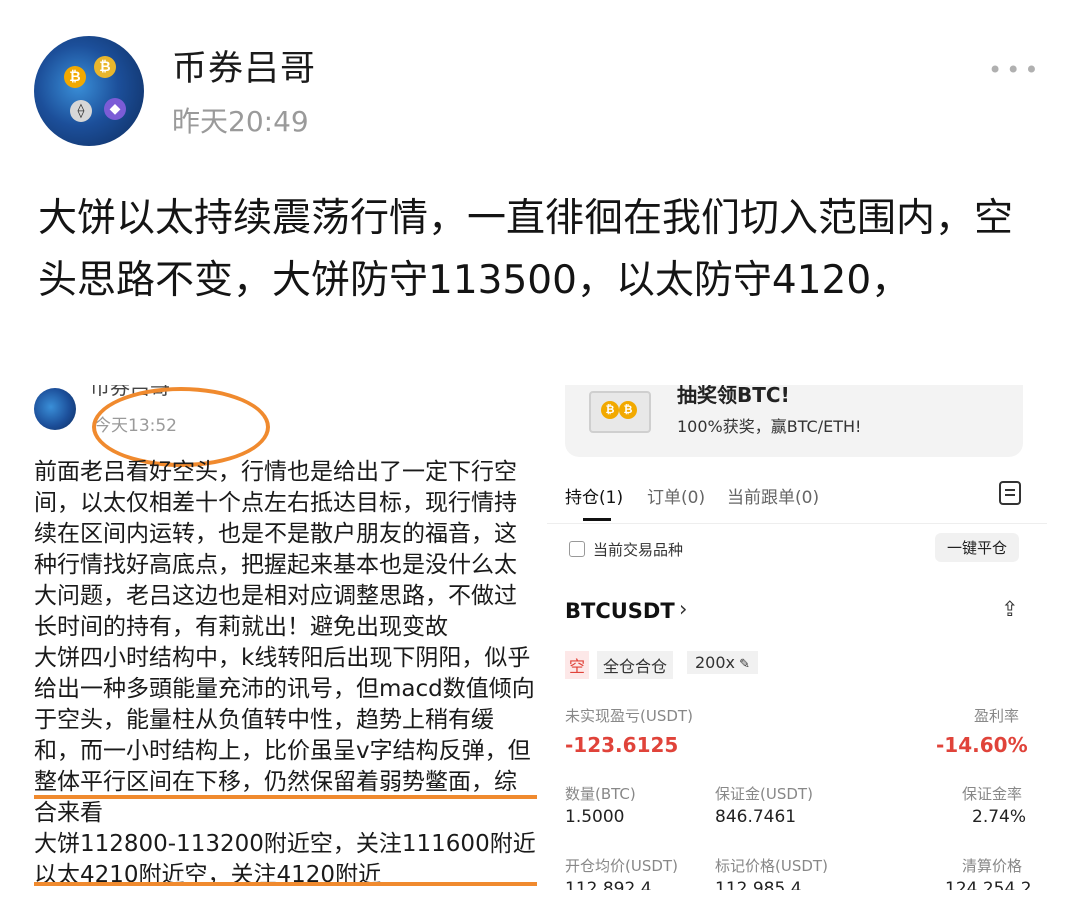 The width and height of the screenshot is (1080, 905). What do you see at coordinates (275, 782) in the screenshot?
I see `text-line: 整体平行区间在下移，仍然保留着弱势鳖面，综` at bounding box center [275, 782].